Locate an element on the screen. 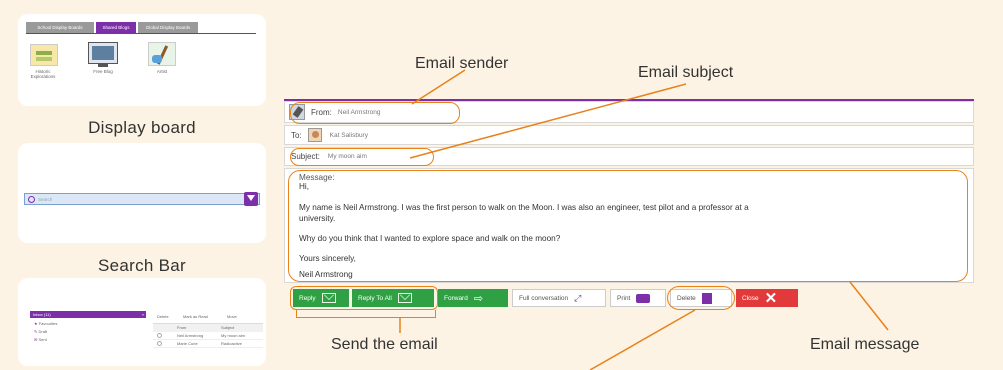 The height and width of the screenshot is (370, 1003). row-from: Neil Armstrong is located at coordinates (190, 335).